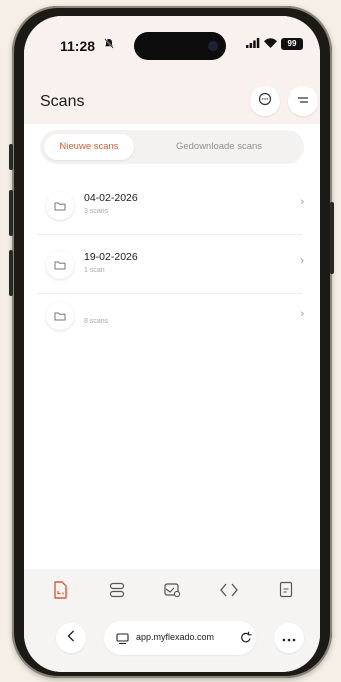  I want to click on tab-downloaded-scans: Gedownloade scans, so click(219, 147).